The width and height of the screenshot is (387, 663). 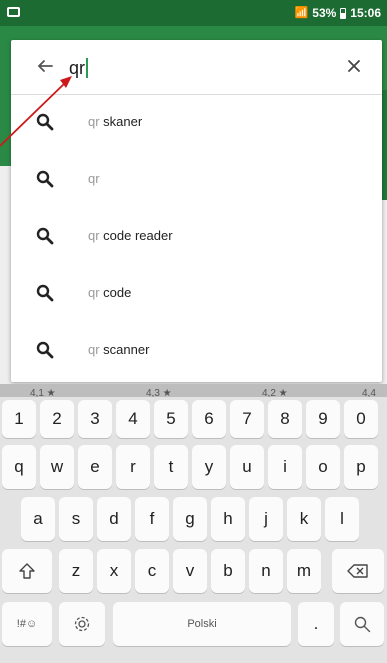 I want to click on space-key: Polski, so click(x=202, y=624).